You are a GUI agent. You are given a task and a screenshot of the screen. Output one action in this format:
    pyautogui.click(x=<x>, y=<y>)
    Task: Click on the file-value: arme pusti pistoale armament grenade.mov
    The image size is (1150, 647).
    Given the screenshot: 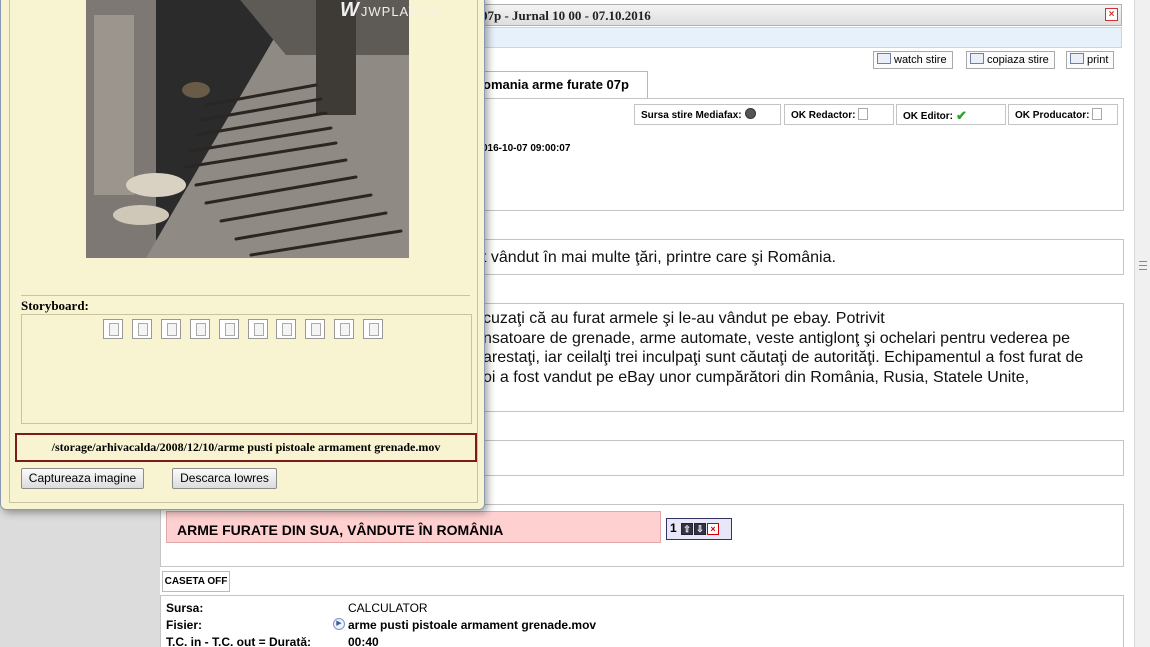 What is the action you would take?
    pyautogui.click(x=472, y=625)
    